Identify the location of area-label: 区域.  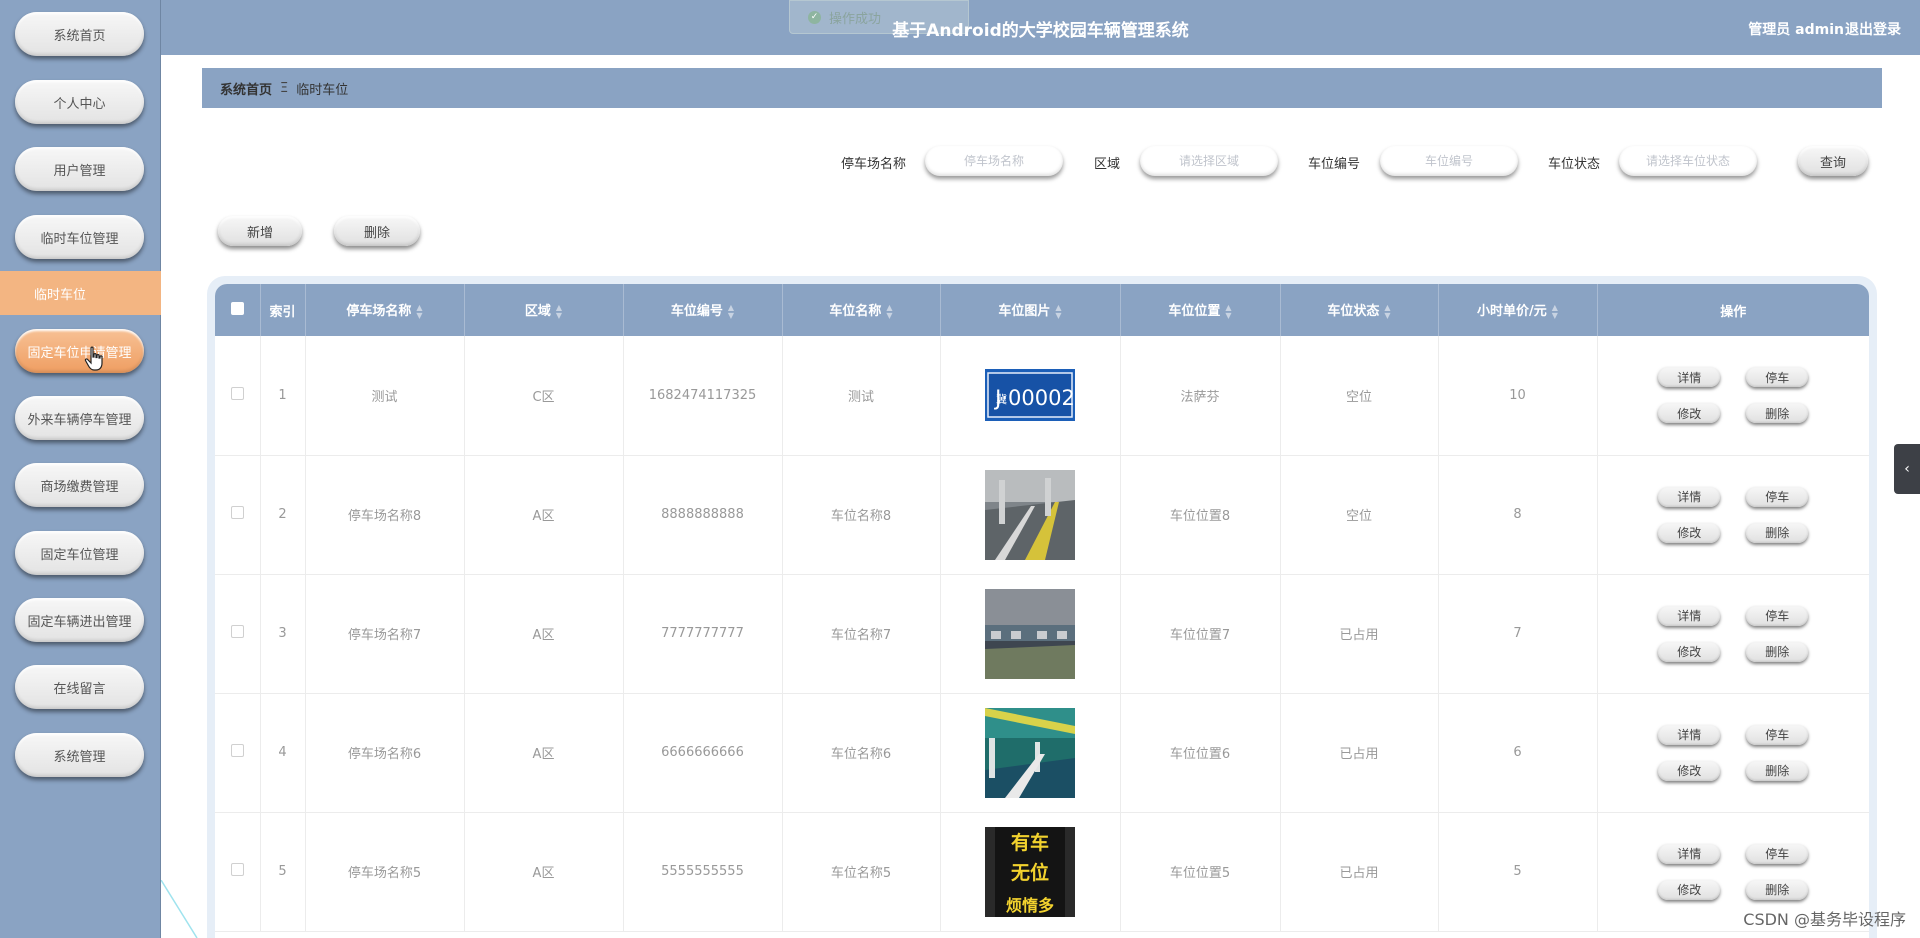
(1107, 164).